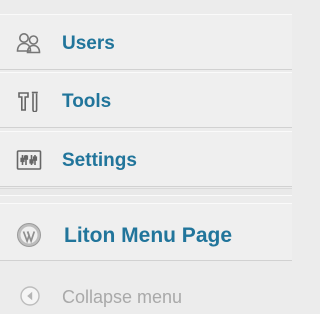 The height and width of the screenshot is (314, 320). Describe the element at coordinates (148, 235) in the screenshot. I see `menu-item-label: Liton Menu Page` at that location.